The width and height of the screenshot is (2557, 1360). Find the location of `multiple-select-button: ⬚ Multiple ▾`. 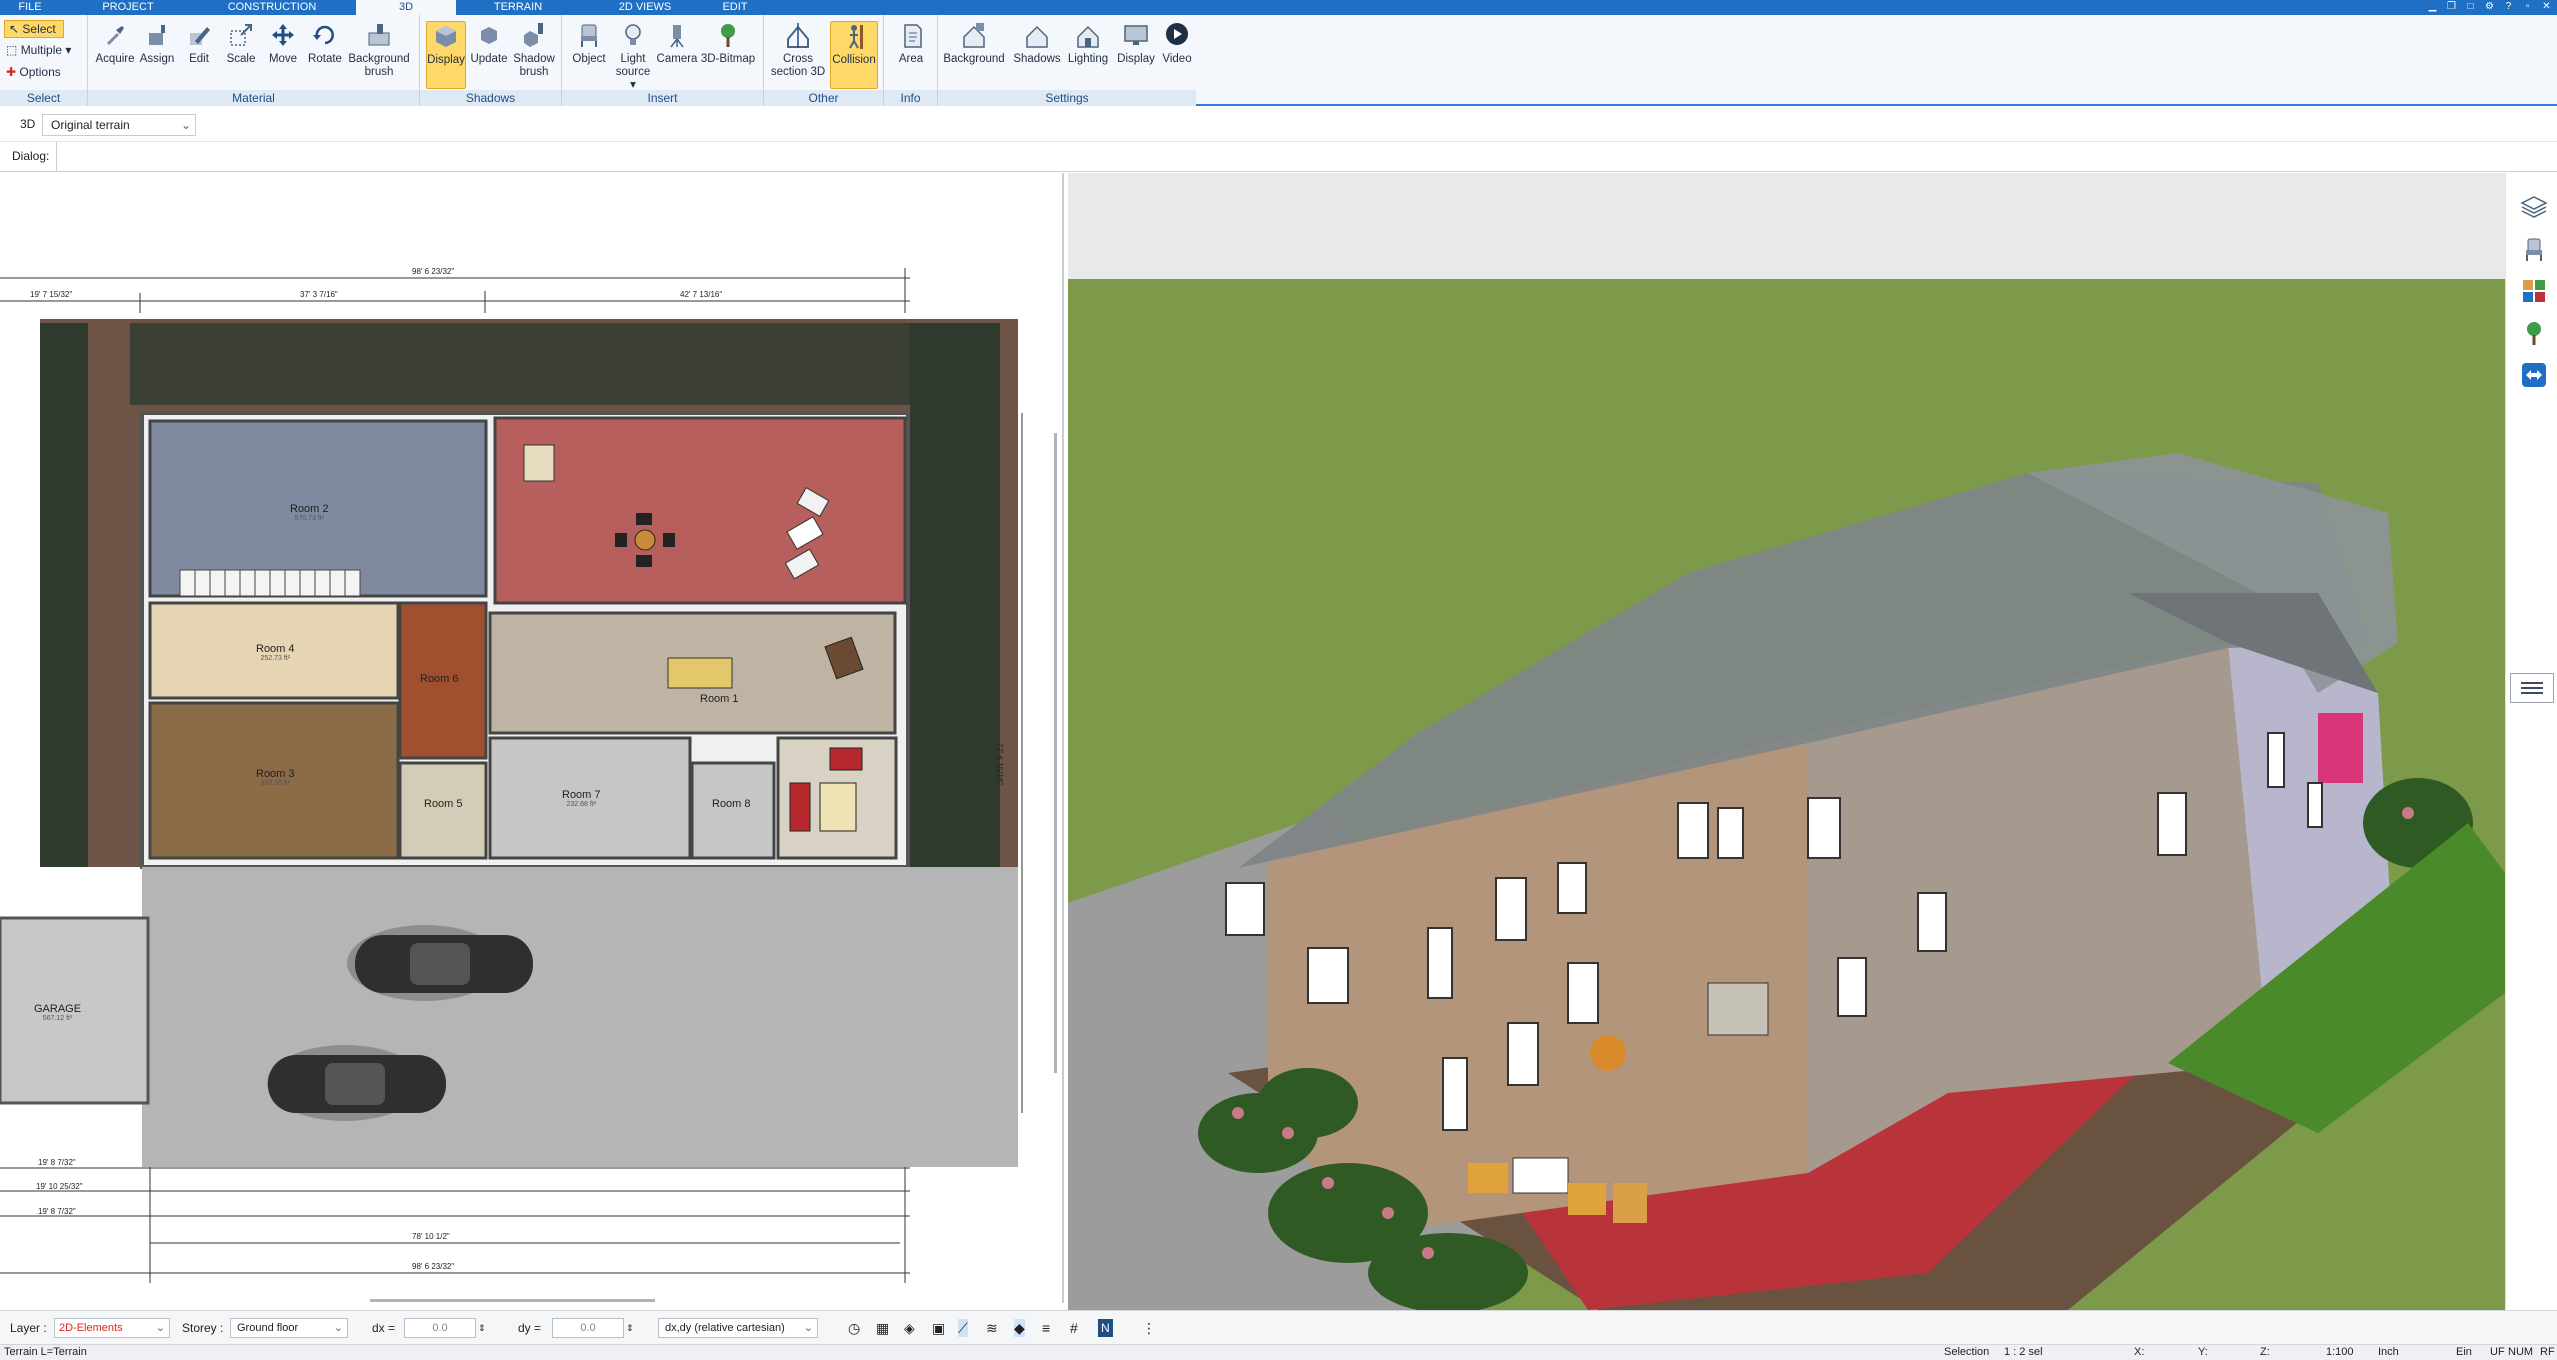

multiple-select-button: ⬚ Multiple ▾ is located at coordinates (38, 50).